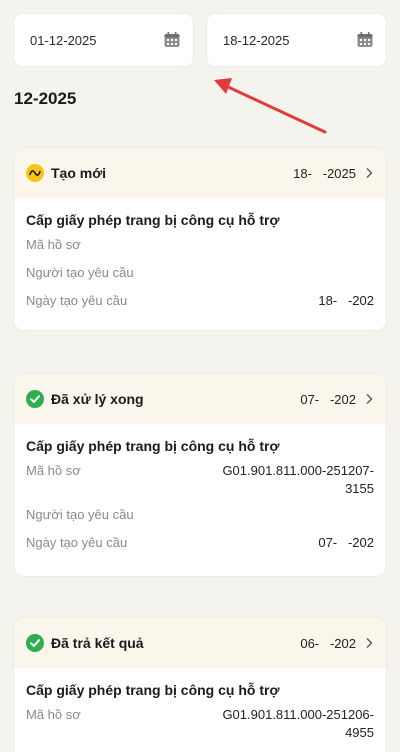  Describe the element at coordinates (200, 245) in the screenshot. I see `field-row: Mã hồ sơ` at that location.